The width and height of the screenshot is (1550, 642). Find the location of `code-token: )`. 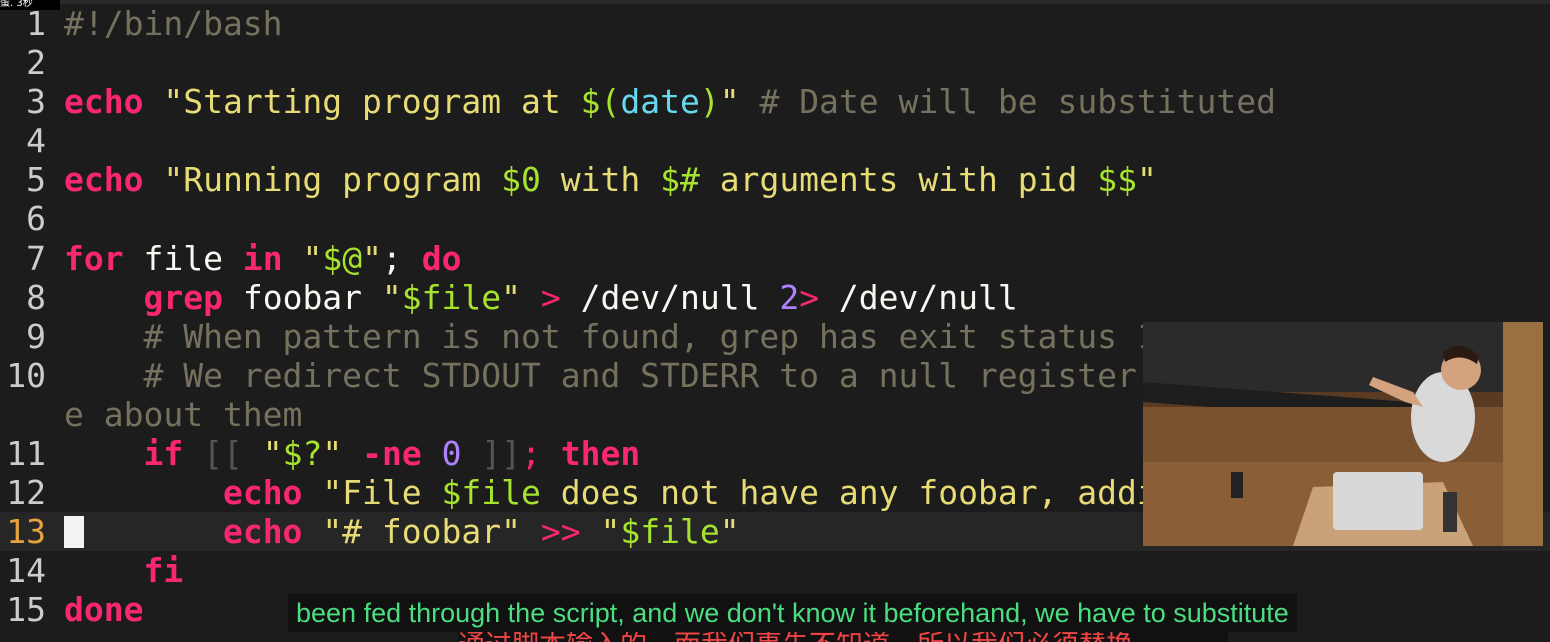

code-token: ) is located at coordinates (709, 102).